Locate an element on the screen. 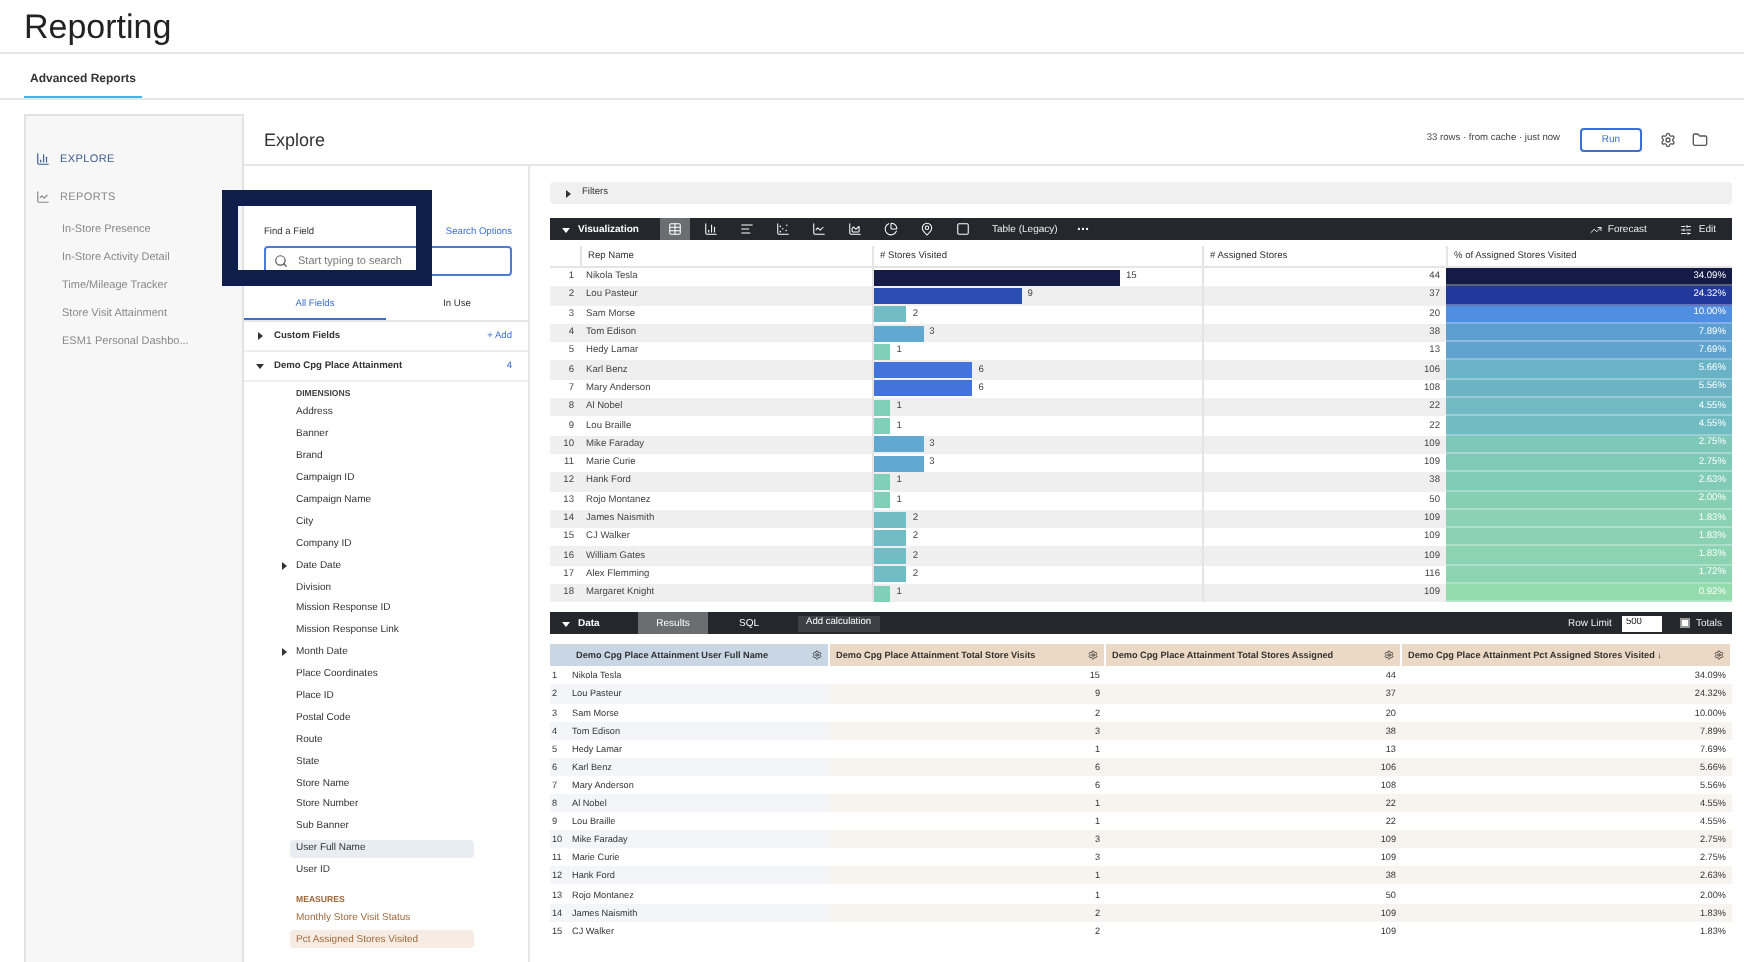  explore-title: Explore is located at coordinates (296, 139).